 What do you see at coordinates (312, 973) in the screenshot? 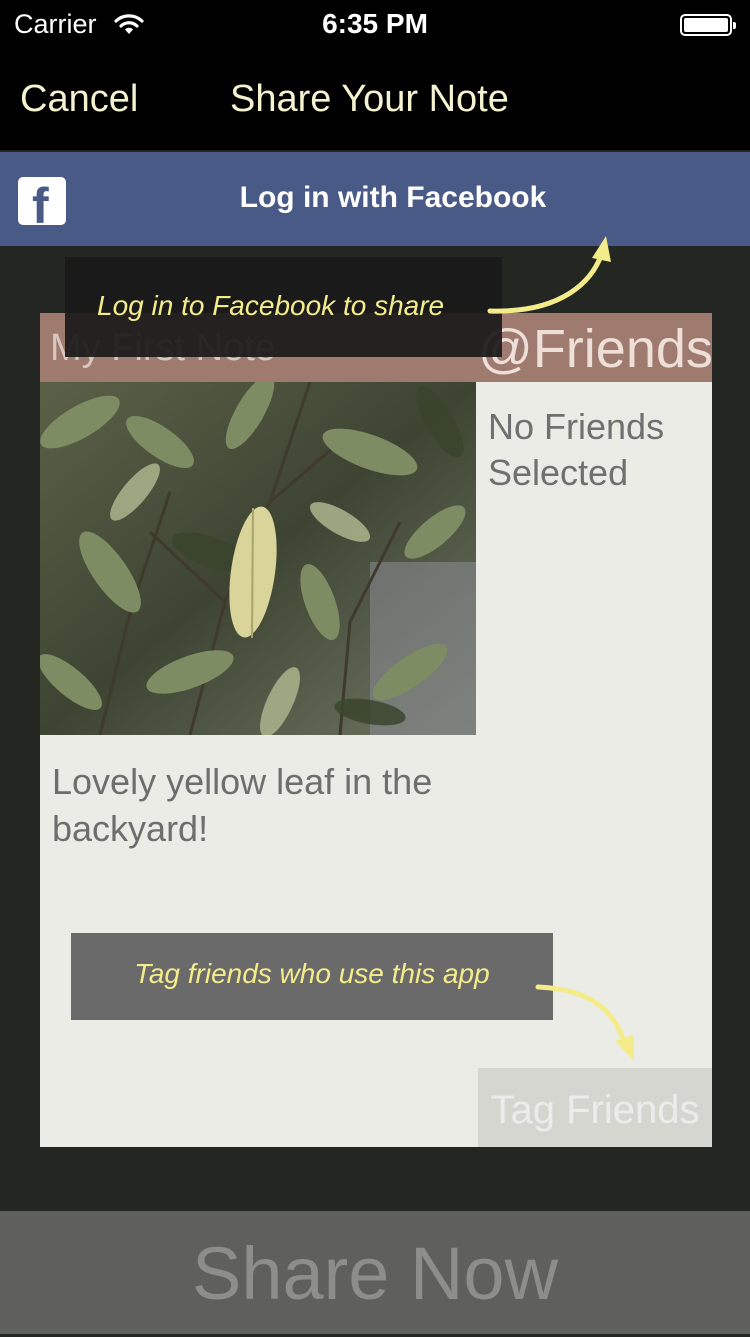
I see `tag-friends-tooltip-text: Tag friends who use this app` at bounding box center [312, 973].